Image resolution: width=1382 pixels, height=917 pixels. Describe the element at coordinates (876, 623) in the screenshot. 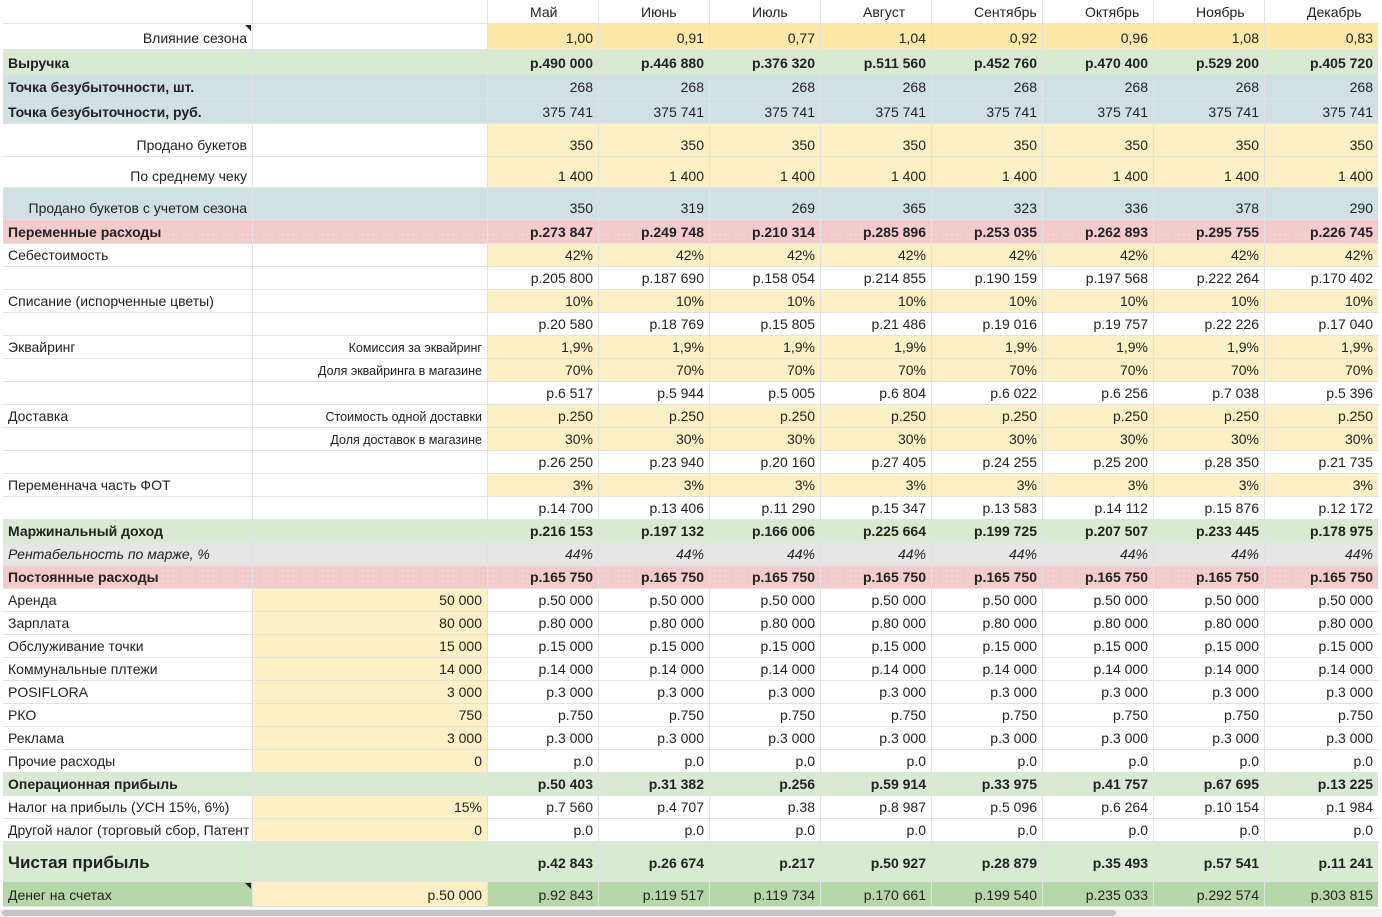

I see `cell-value: р.80 000` at that location.